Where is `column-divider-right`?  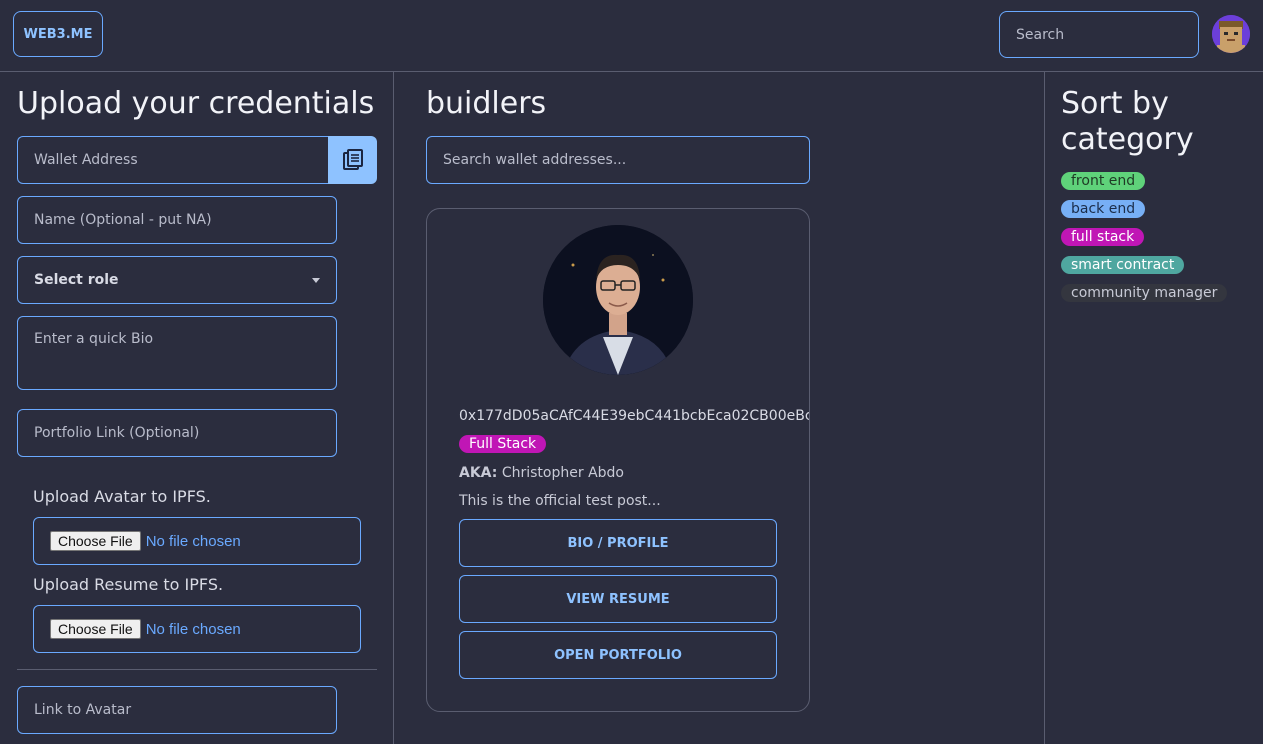
column-divider-right is located at coordinates (1044, 407).